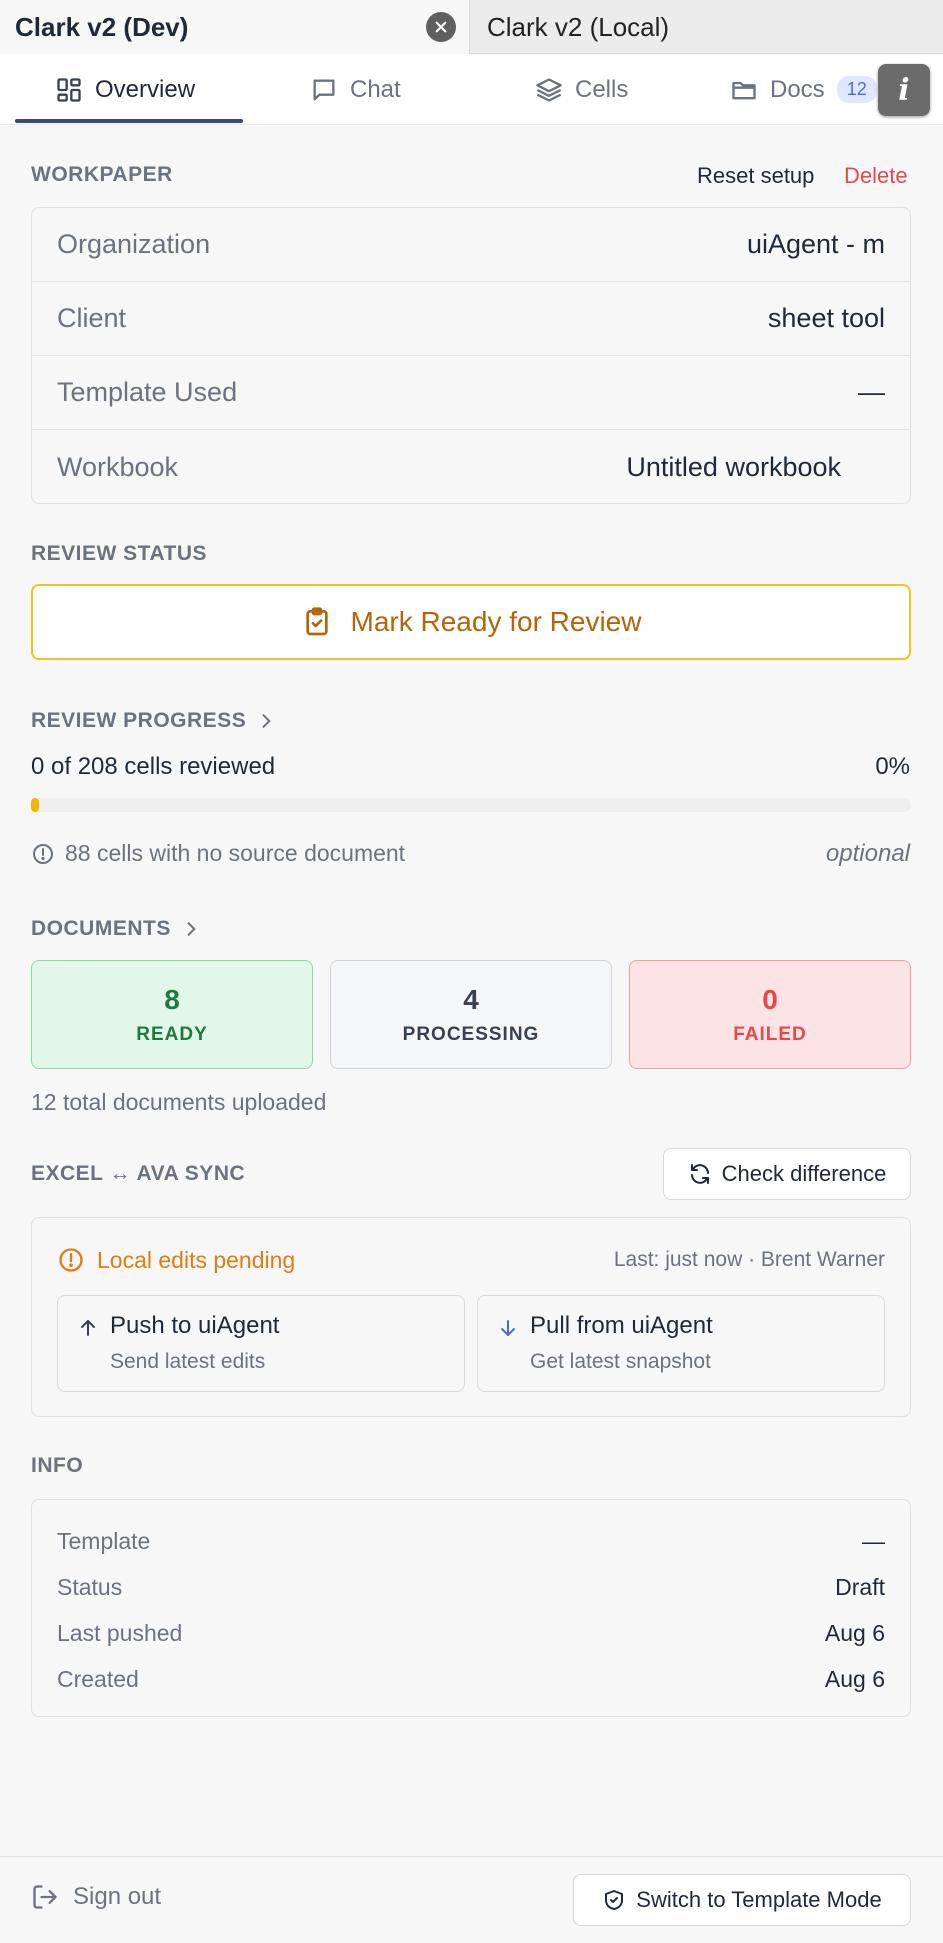  I want to click on pending-status: Local edits pending, so click(176, 1260).